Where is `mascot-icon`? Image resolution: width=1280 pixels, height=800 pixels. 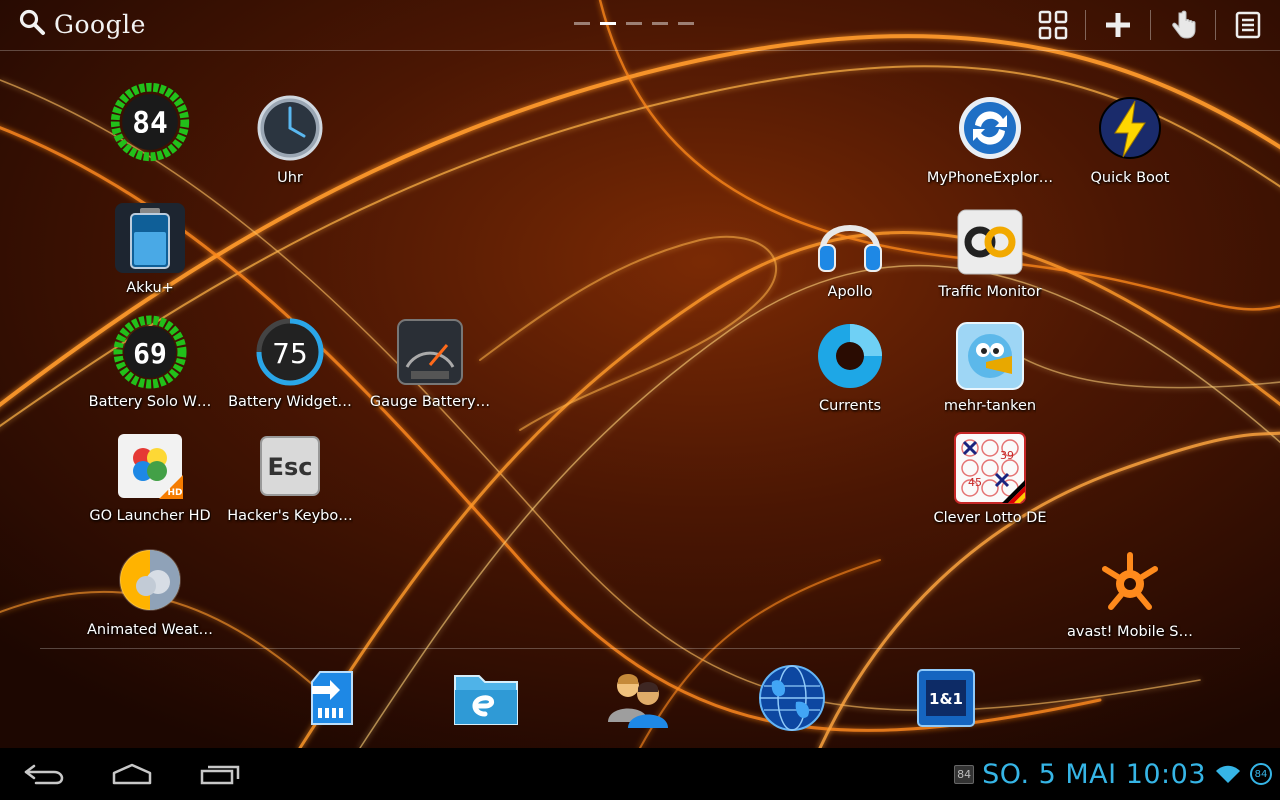
mascot-icon is located at coordinates (990, 356).